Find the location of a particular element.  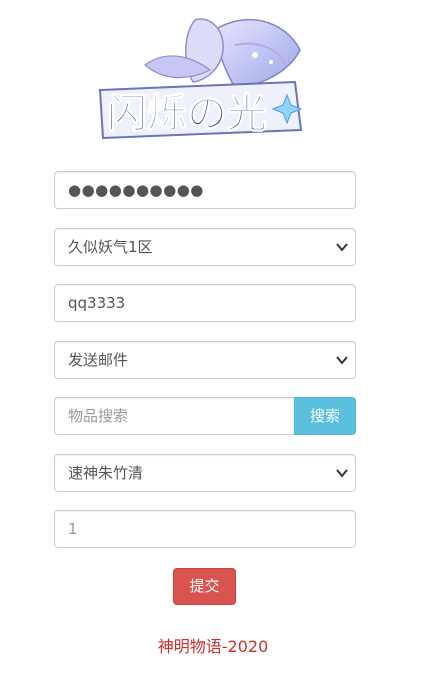

quantity-placeholder: 1 is located at coordinates (73, 529).